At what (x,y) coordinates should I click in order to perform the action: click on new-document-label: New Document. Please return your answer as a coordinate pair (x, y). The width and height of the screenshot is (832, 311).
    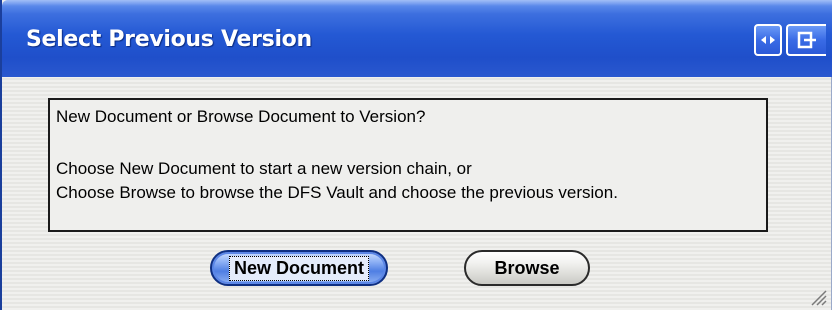
    Looking at the image, I should click on (299, 268).